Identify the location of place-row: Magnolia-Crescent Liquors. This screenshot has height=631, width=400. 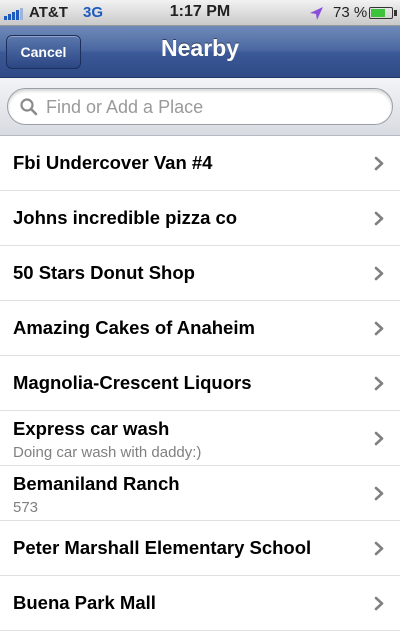
(200, 383).